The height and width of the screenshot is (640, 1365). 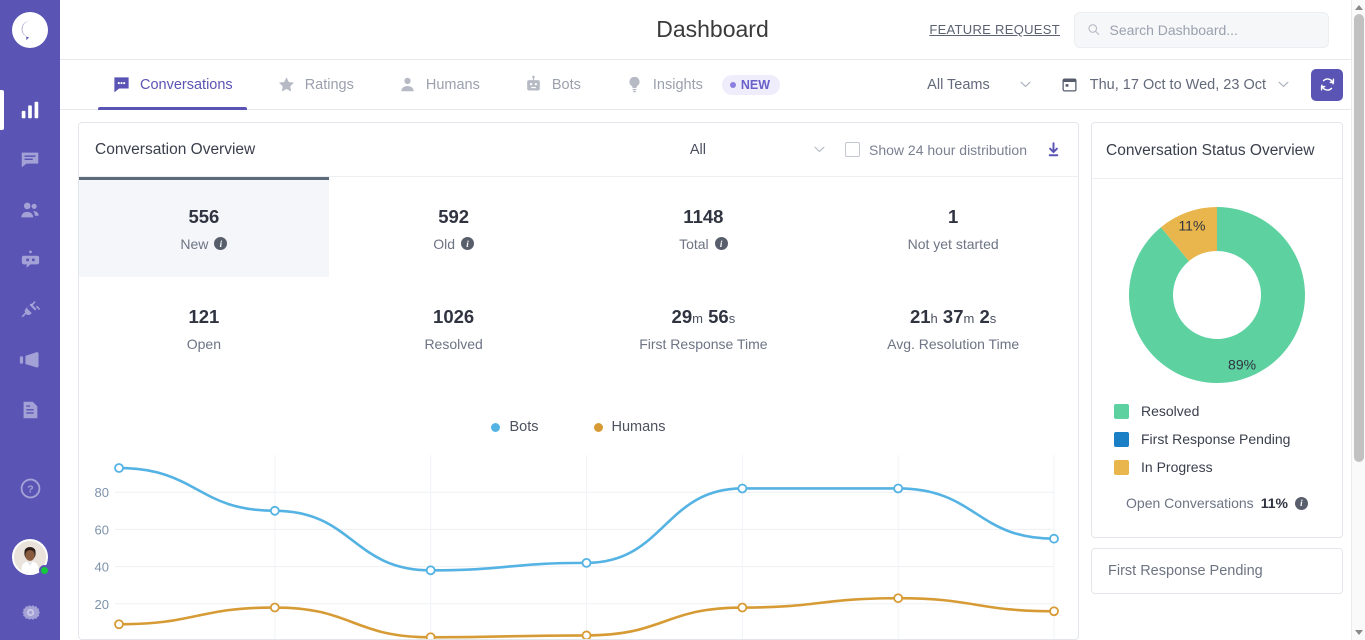 I want to click on lightbulb-icon, so click(x=634, y=84).